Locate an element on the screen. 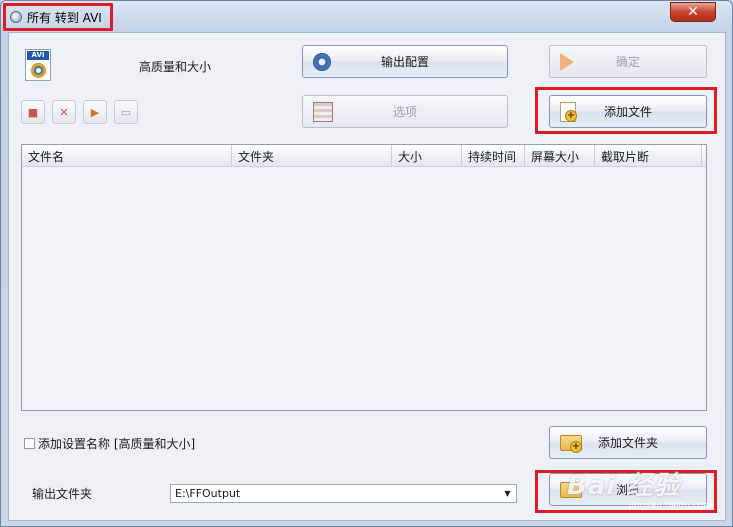 The image size is (733, 527). add-setting-name-row: 添加设置名称 [高质量和大小] is located at coordinates (109, 443).